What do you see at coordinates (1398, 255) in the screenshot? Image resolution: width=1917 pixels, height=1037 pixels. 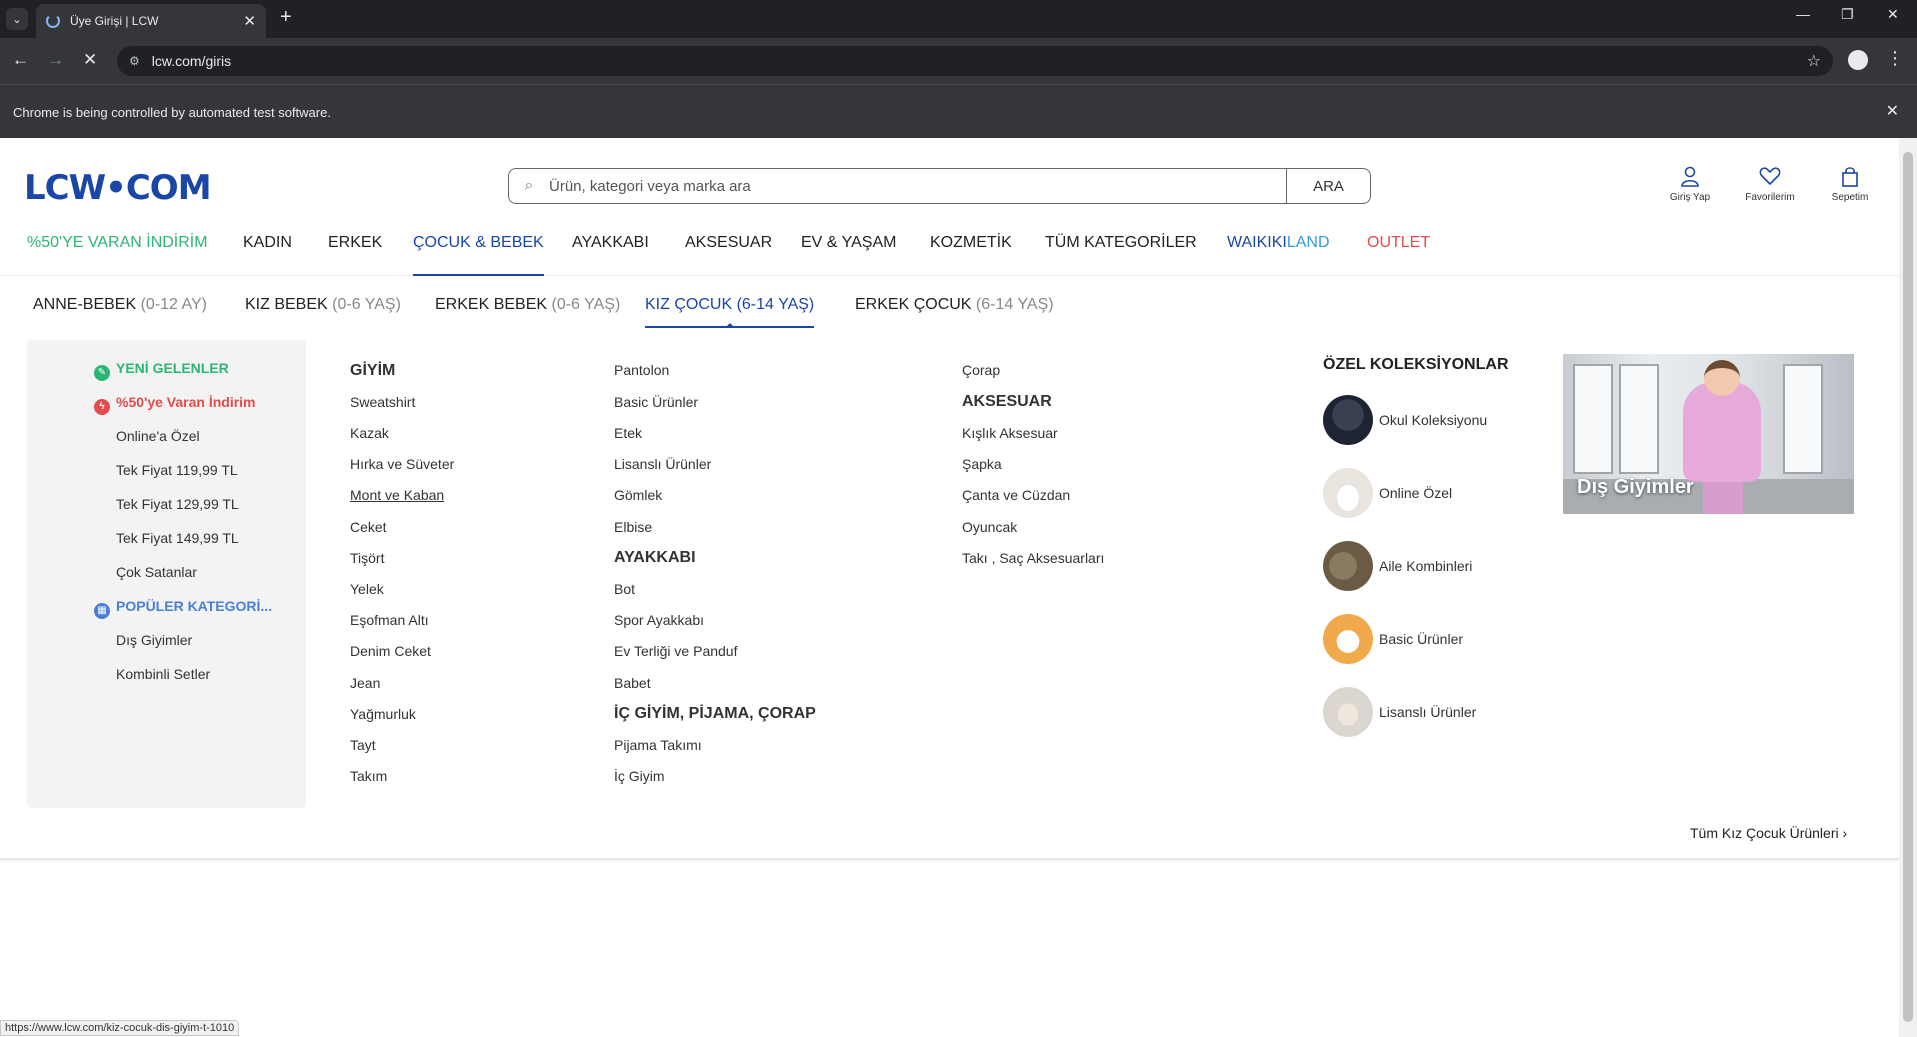 I see `nav-outlet: OUTLET` at bounding box center [1398, 255].